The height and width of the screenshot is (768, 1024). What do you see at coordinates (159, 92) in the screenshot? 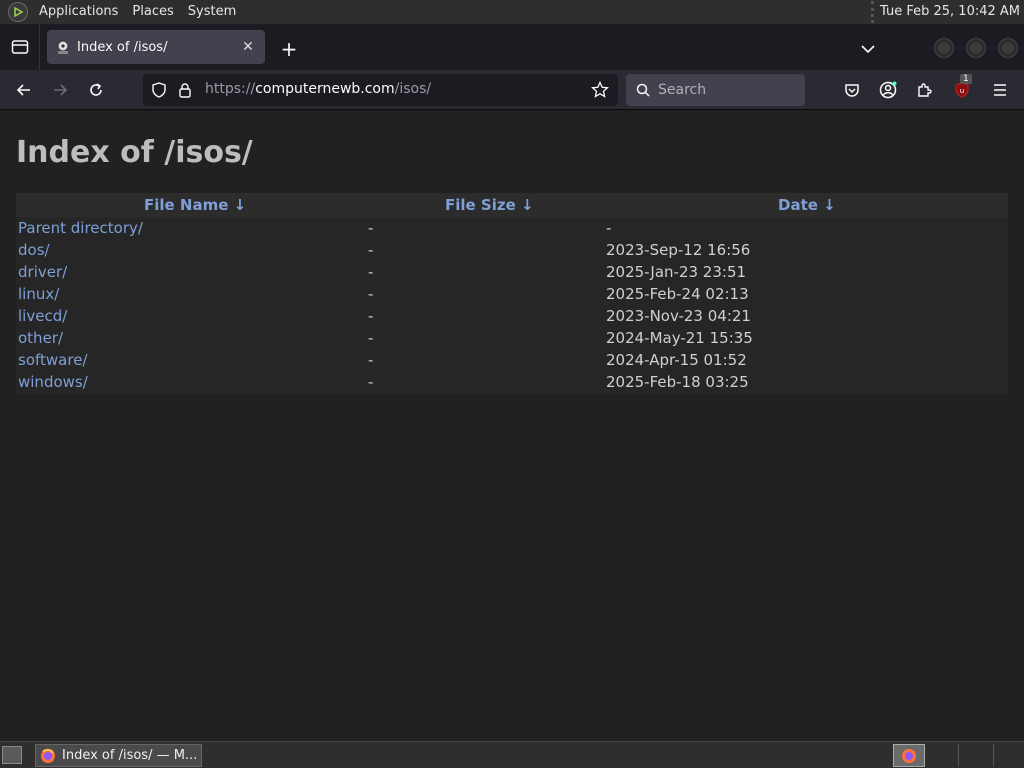
I see `tracking-protection-shield-icon` at bounding box center [159, 92].